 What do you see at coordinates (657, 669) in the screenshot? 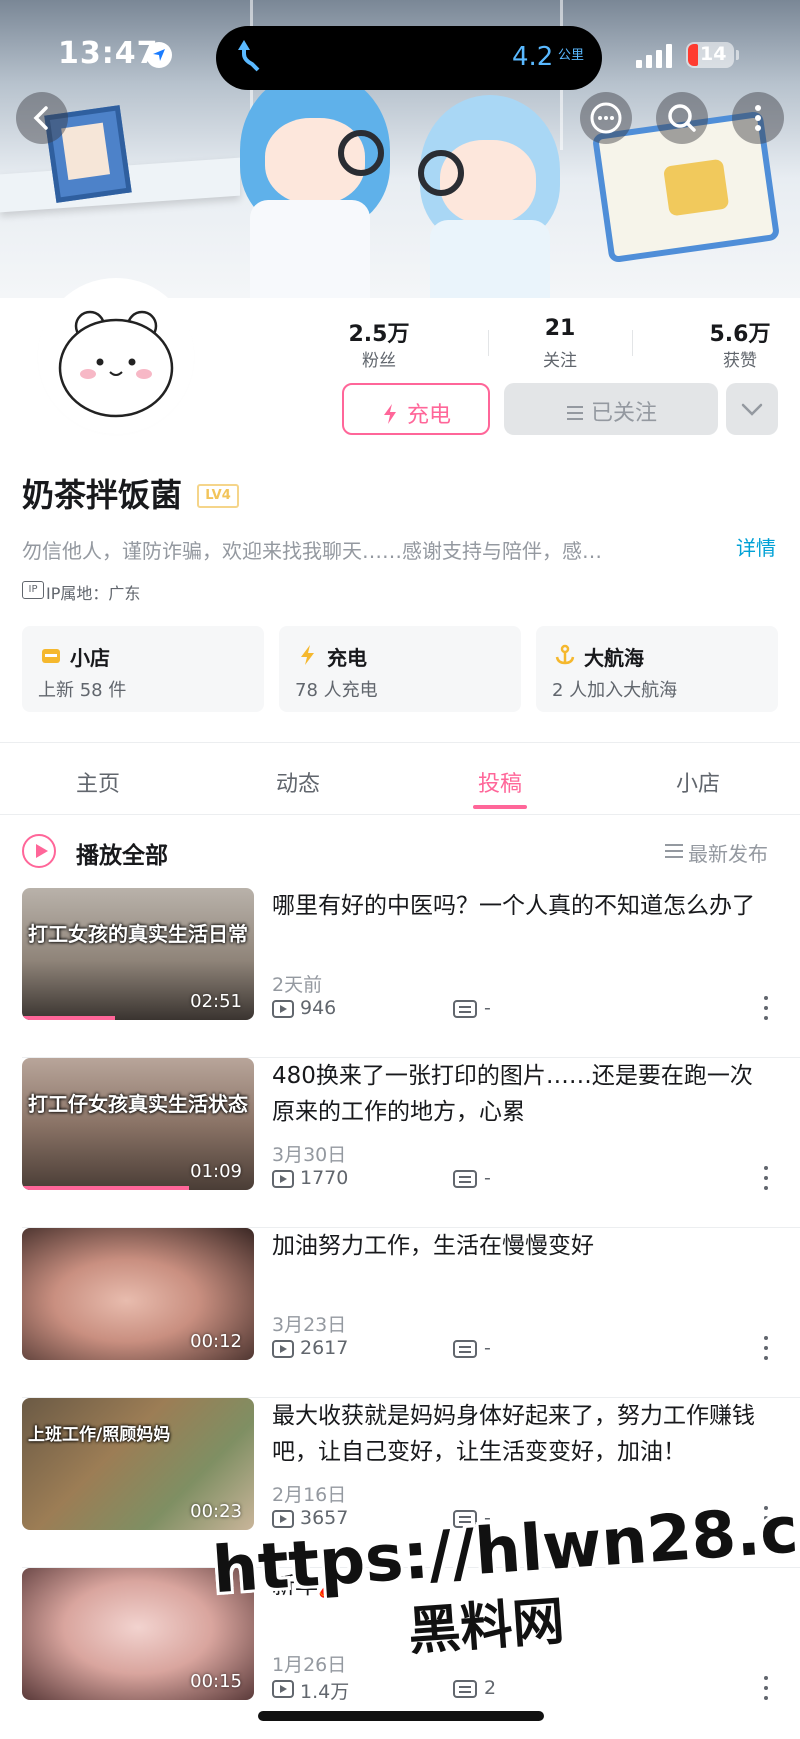
I see `voyage-card: 大航海 2 人加入大航海` at bounding box center [657, 669].